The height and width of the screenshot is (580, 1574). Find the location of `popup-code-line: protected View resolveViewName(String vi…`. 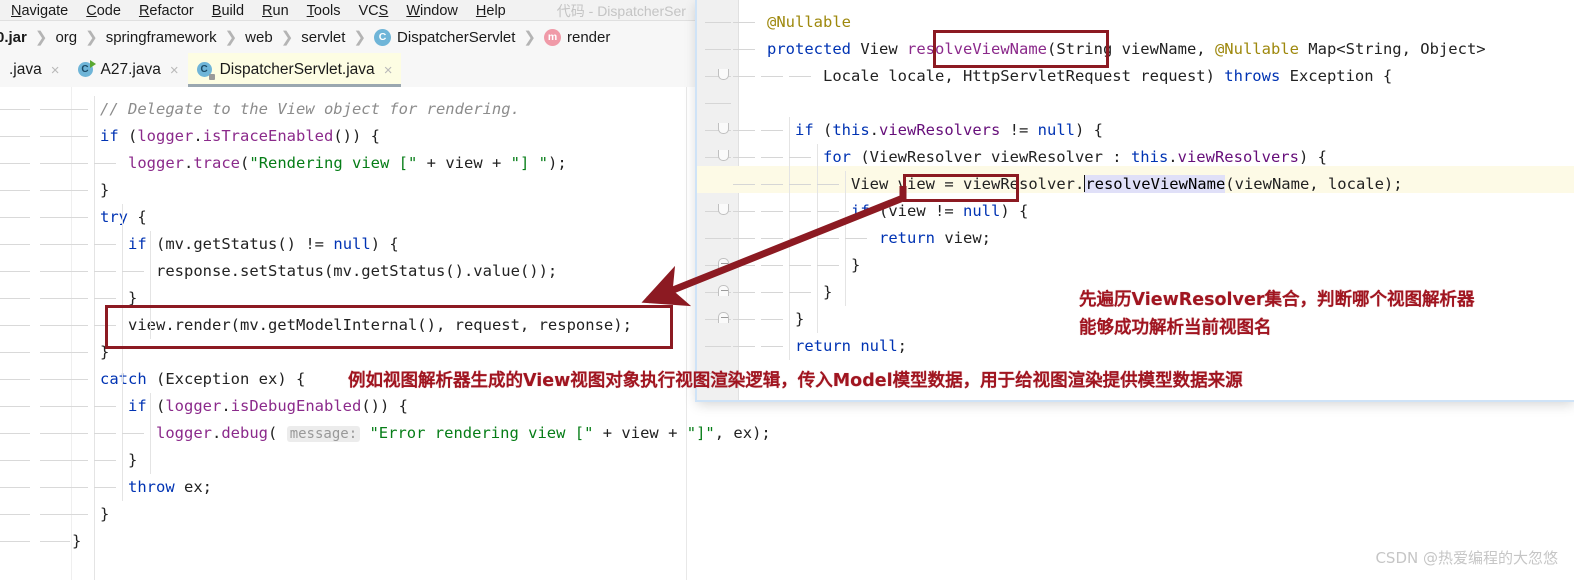

popup-code-line: protected View resolveViewName(String vi… is located at coordinates (1126, 49).